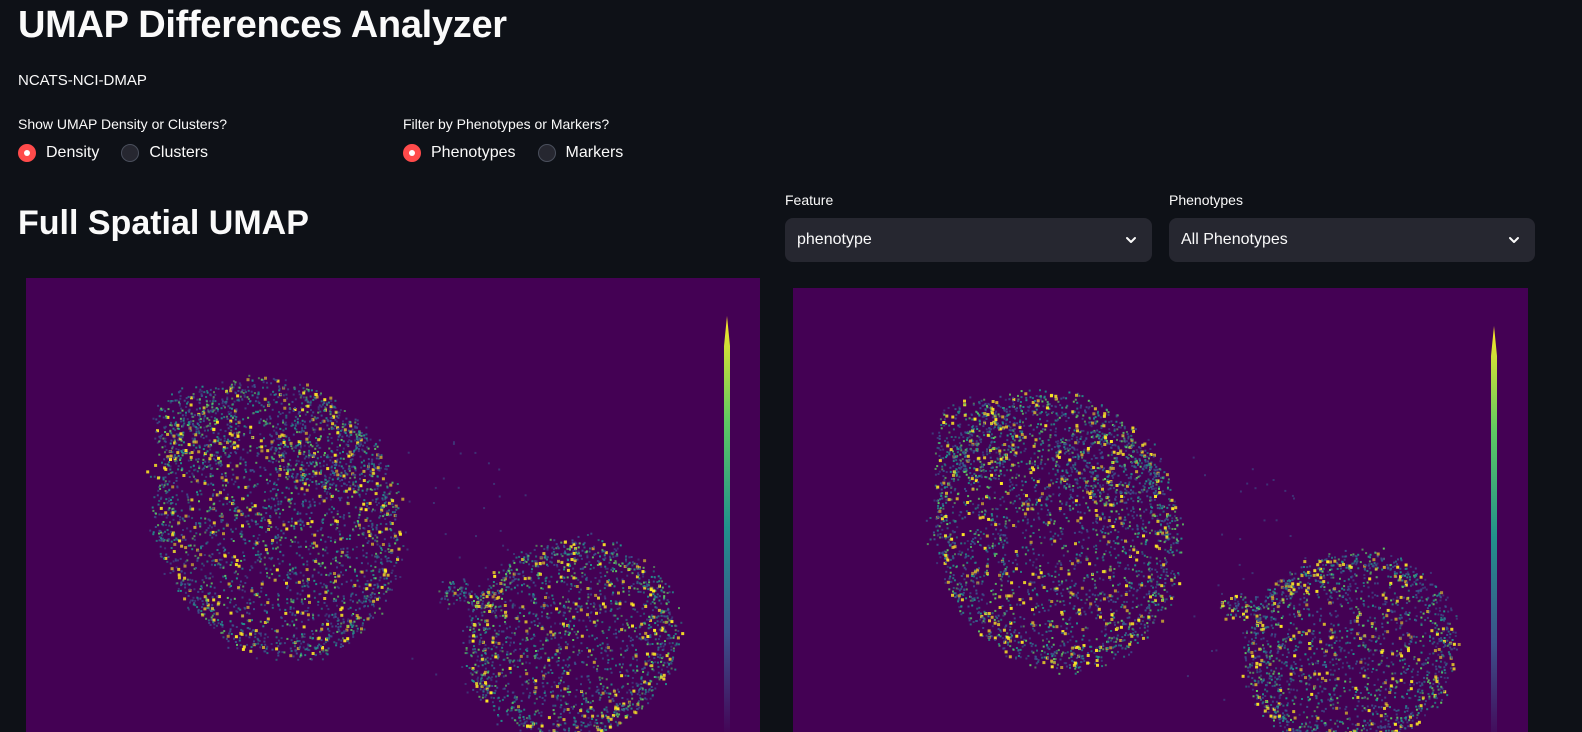  What do you see at coordinates (809, 200) in the screenshot?
I see `feature-label: Feature` at bounding box center [809, 200].